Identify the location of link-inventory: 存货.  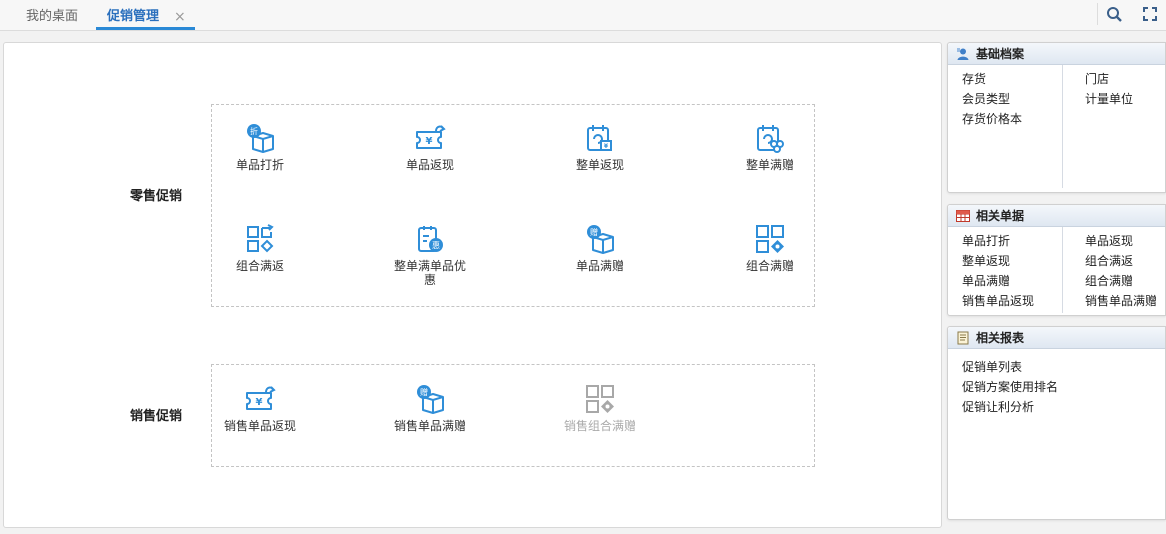
(992, 79).